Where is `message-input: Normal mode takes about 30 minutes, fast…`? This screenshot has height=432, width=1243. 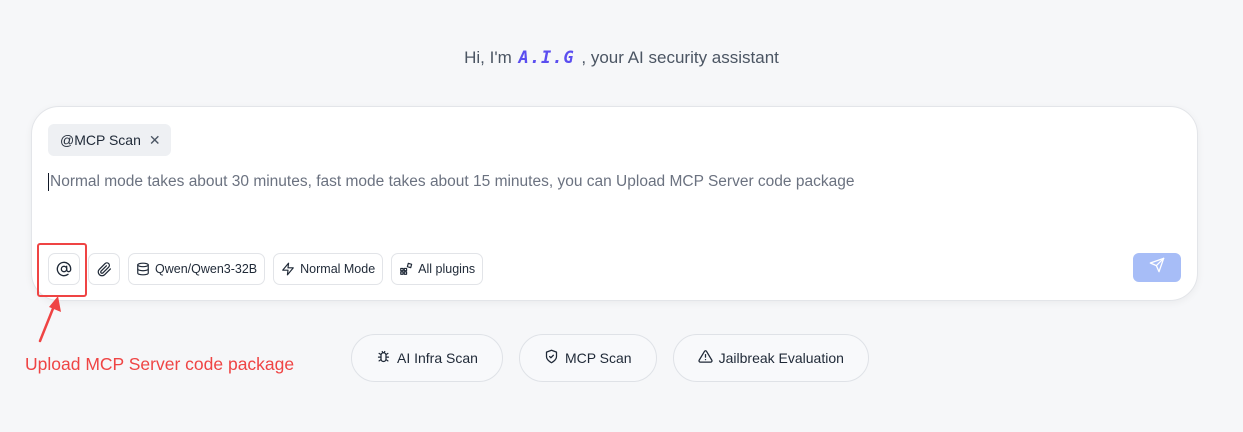
message-input: Normal mode takes about 30 minutes, fast… is located at coordinates (608, 182).